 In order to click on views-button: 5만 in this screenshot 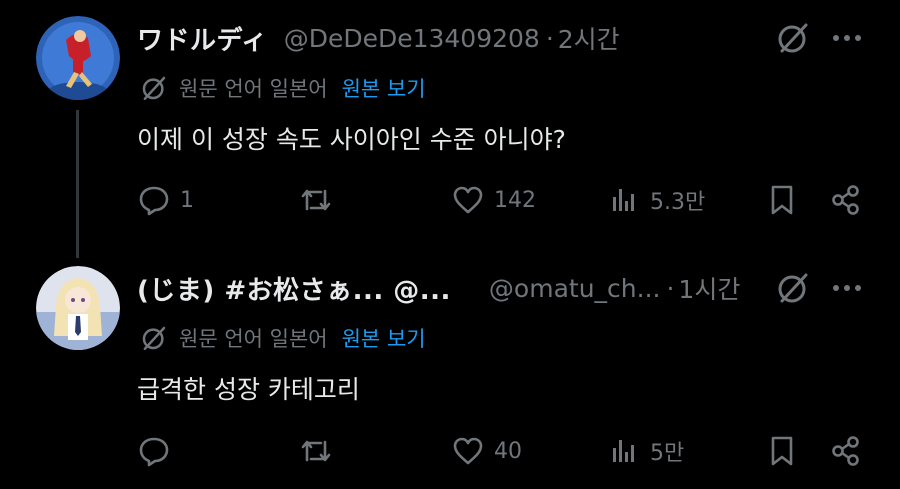, I will do `click(644, 451)`.